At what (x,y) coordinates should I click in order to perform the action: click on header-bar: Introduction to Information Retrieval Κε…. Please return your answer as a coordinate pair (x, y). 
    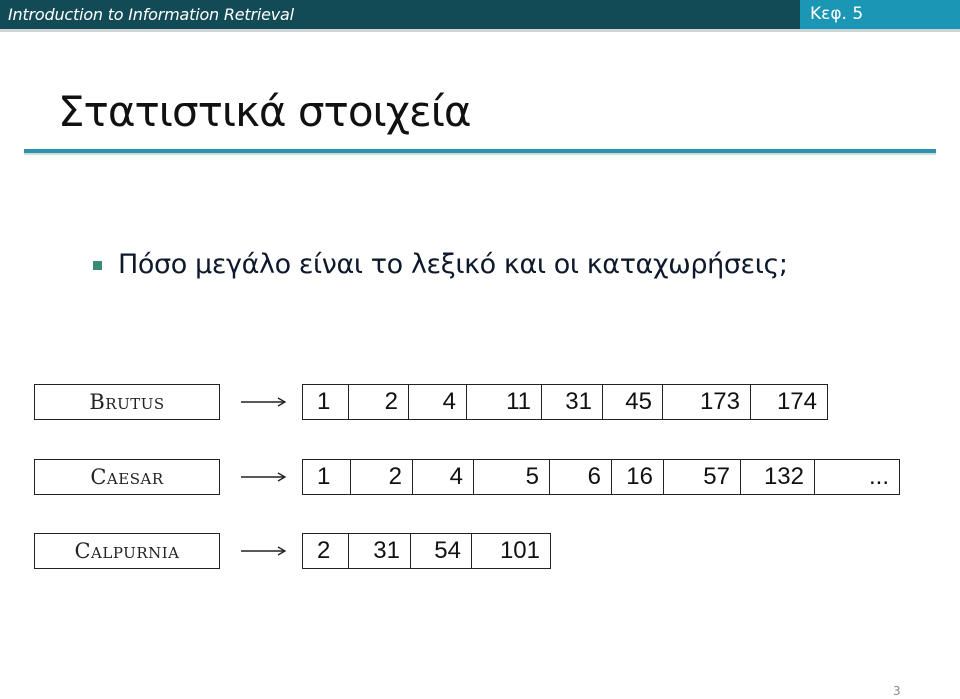
    Looking at the image, I should click on (480, 14).